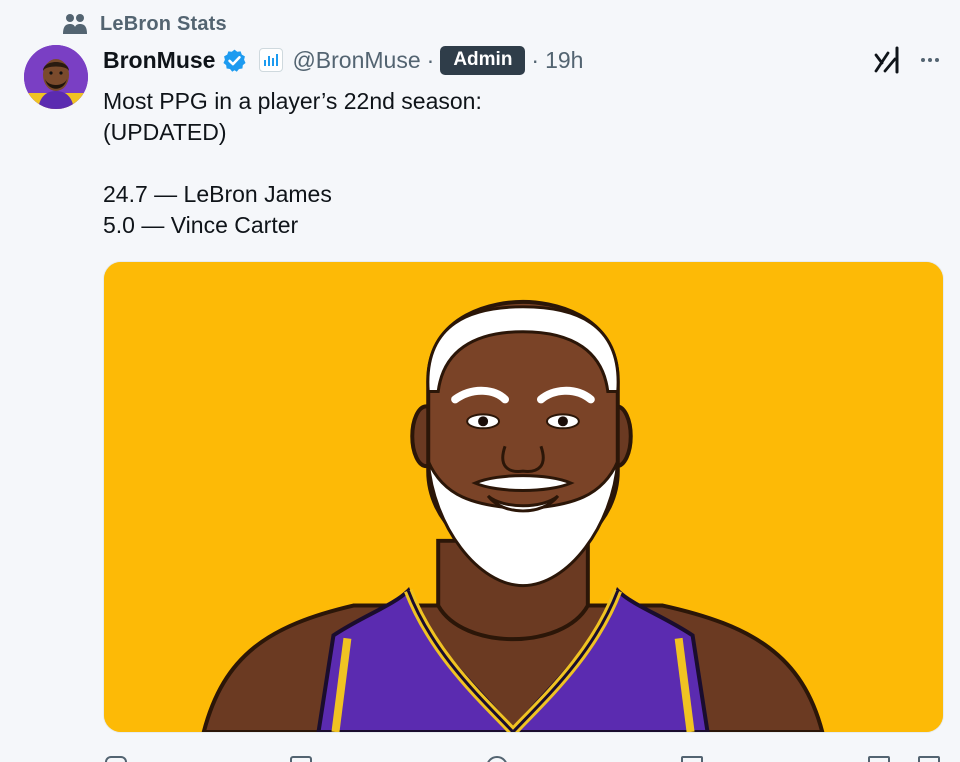  I want to click on grok-icon, so click(887, 60).